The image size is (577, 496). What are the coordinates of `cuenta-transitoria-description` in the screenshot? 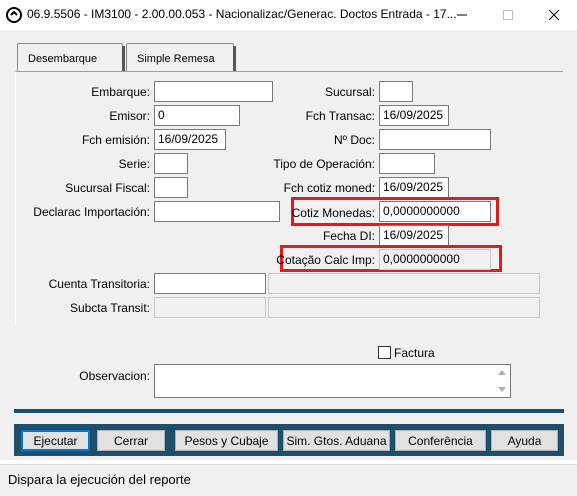 It's located at (404, 283).